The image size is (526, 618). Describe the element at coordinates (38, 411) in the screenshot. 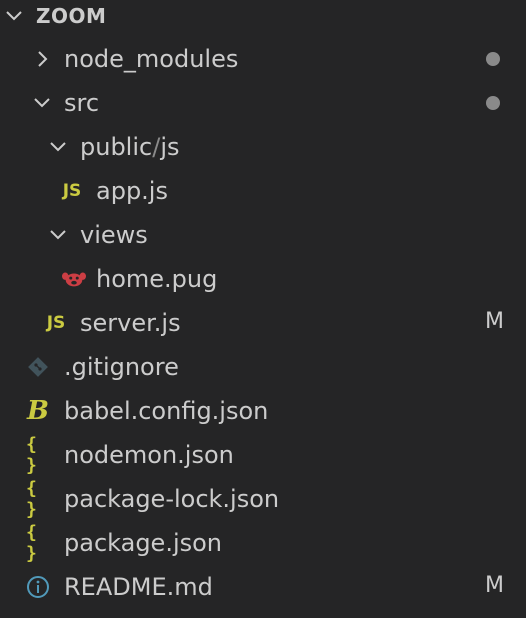

I see `babel-icon: B` at that location.